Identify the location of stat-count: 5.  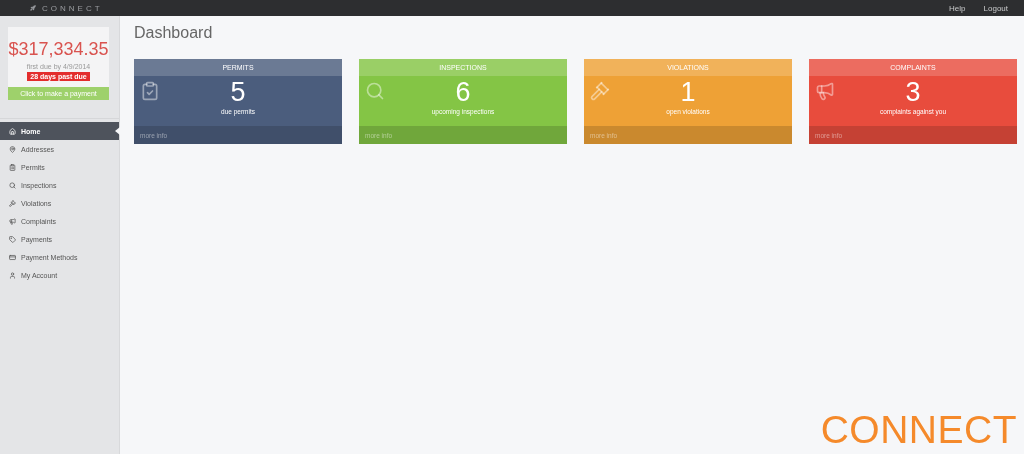
(238, 92).